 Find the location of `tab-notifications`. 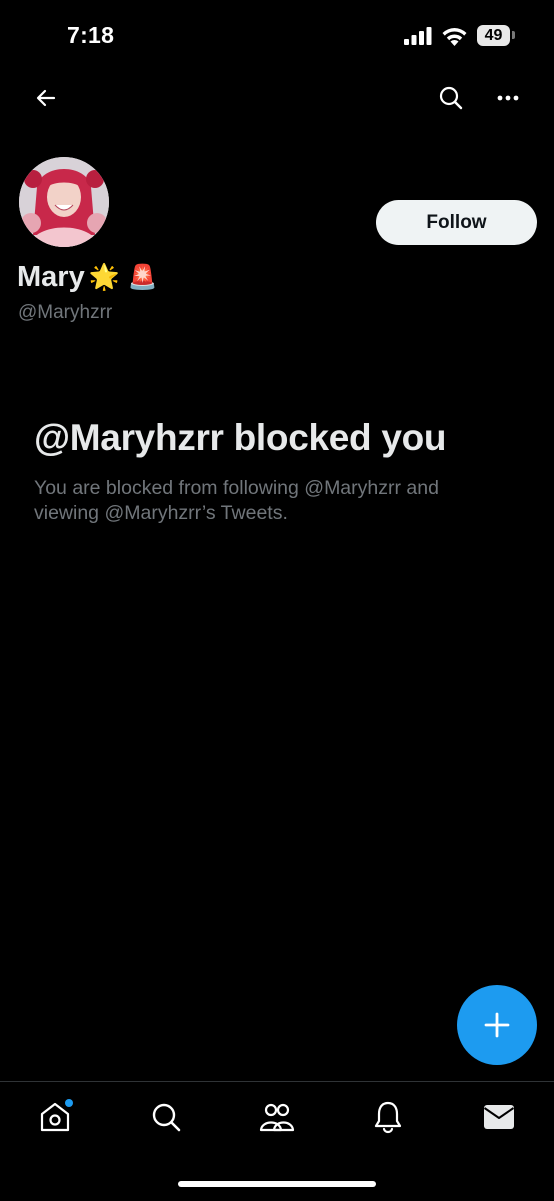

tab-notifications is located at coordinates (388, 1117).